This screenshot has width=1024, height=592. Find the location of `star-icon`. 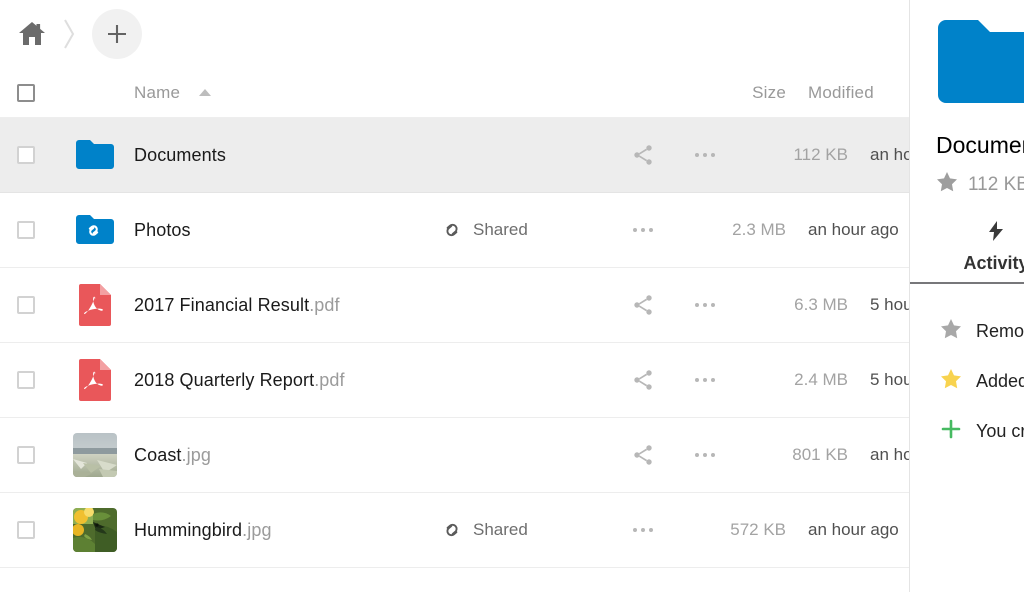

star-icon is located at coordinates (947, 184).